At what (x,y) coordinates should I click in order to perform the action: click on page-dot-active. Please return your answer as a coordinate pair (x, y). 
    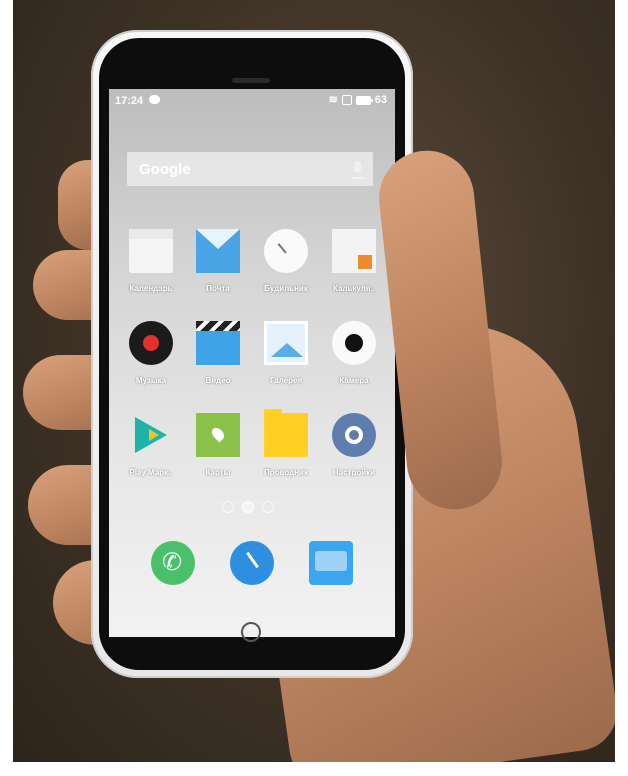
    Looking at the image, I should click on (248, 507).